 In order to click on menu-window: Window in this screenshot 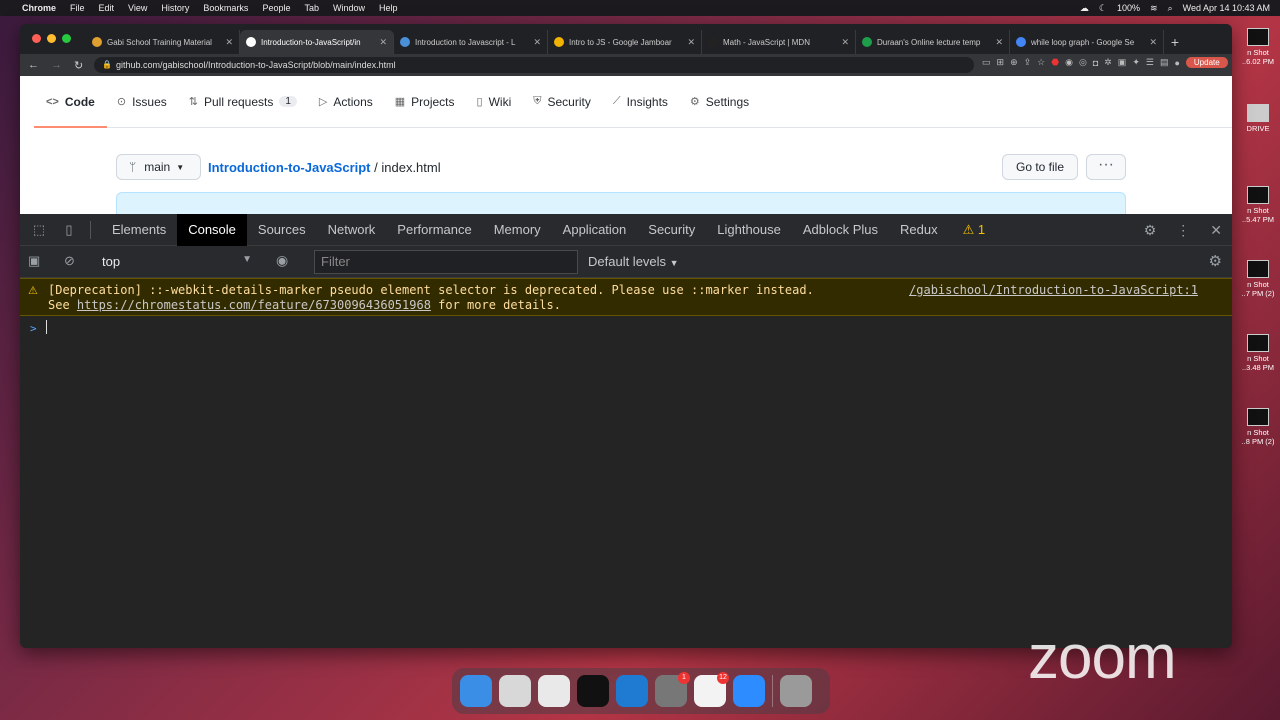, I will do `click(349, 8)`.